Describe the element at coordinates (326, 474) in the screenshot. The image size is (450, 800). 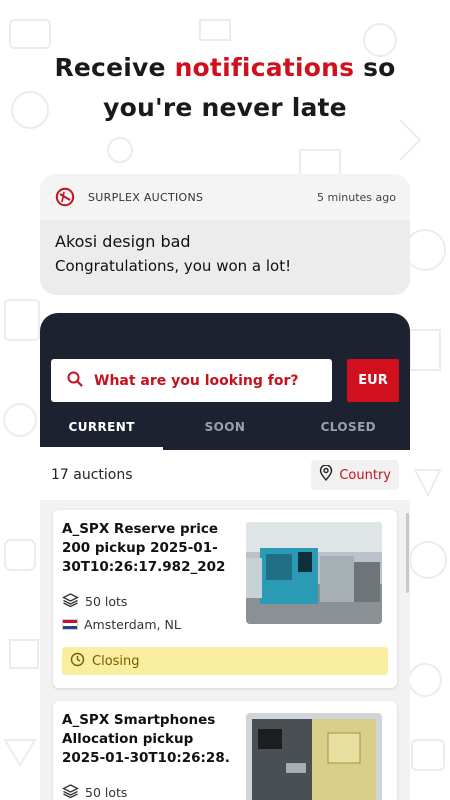
I see `location-pin-icon` at that location.